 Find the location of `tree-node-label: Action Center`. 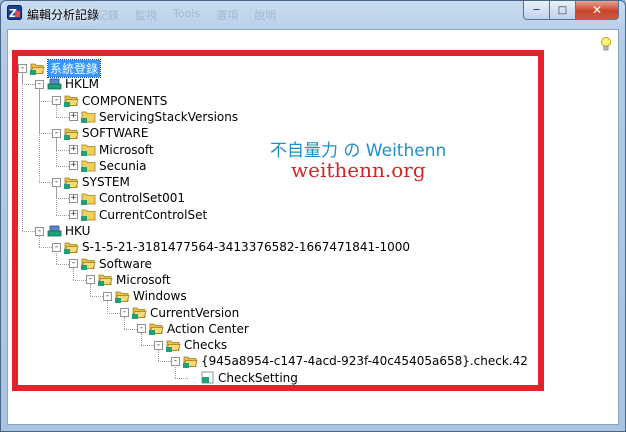

tree-node-label: Action Center is located at coordinates (208, 329).